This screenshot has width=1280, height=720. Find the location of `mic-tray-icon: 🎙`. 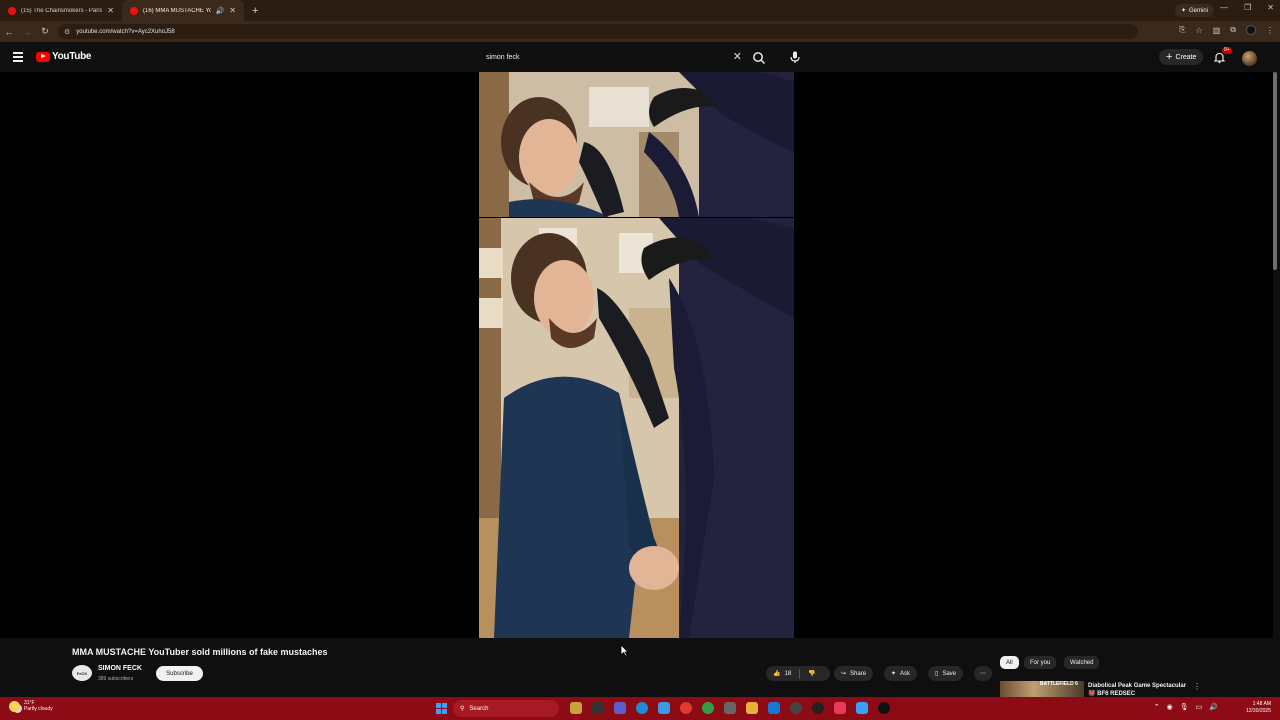

mic-tray-icon: 🎙 is located at coordinates (1184, 707).